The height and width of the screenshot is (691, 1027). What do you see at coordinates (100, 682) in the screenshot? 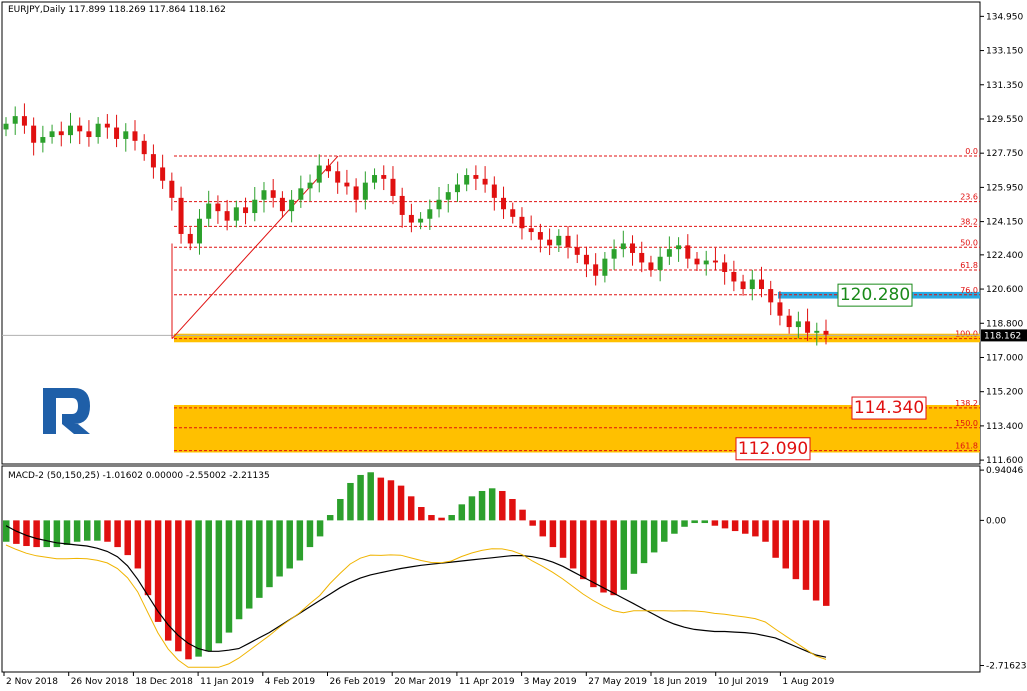
I see `time-tick-label: 26 Nov 2018` at bounding box center [100, 682].